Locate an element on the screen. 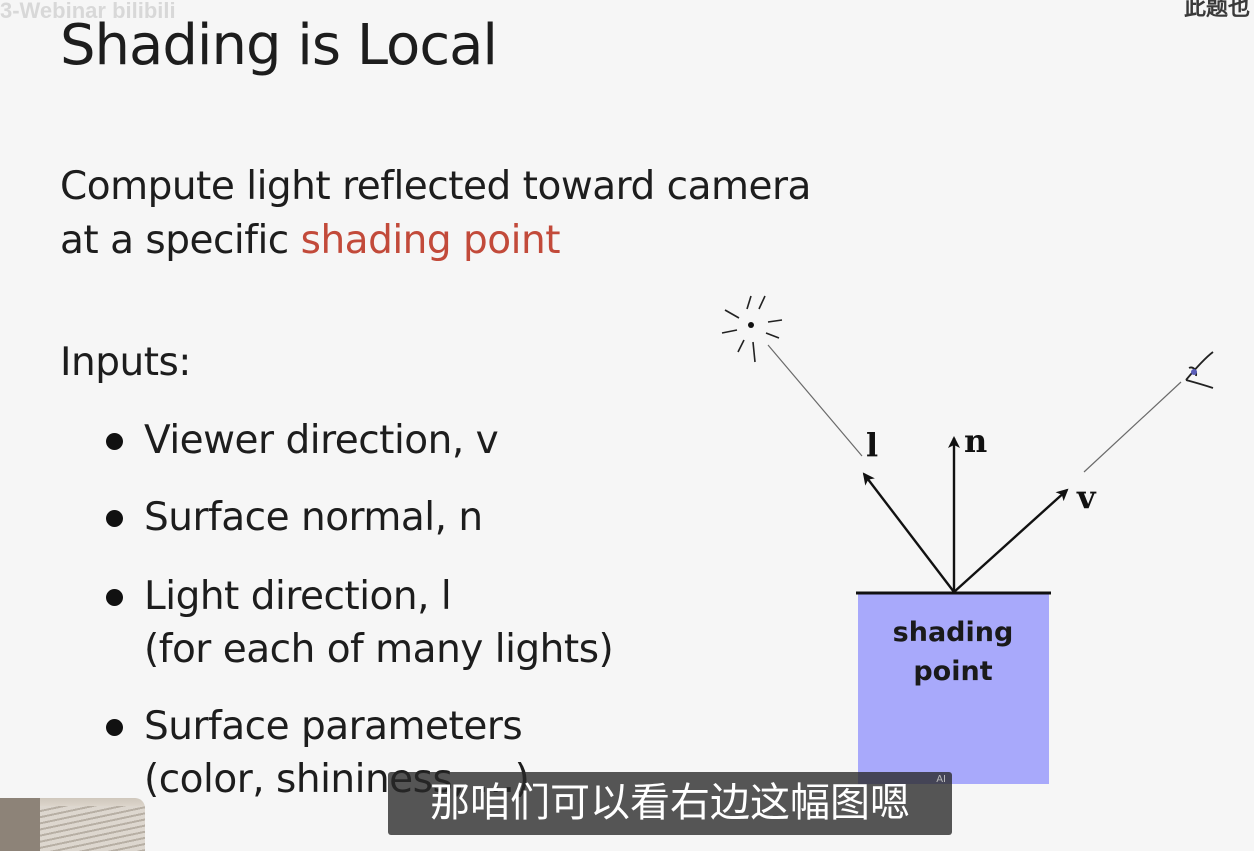 The image size is (1254, 851). subtitle-text: 那咱们可以看右边这幅图嗯 is located at coordinates (670, 803).